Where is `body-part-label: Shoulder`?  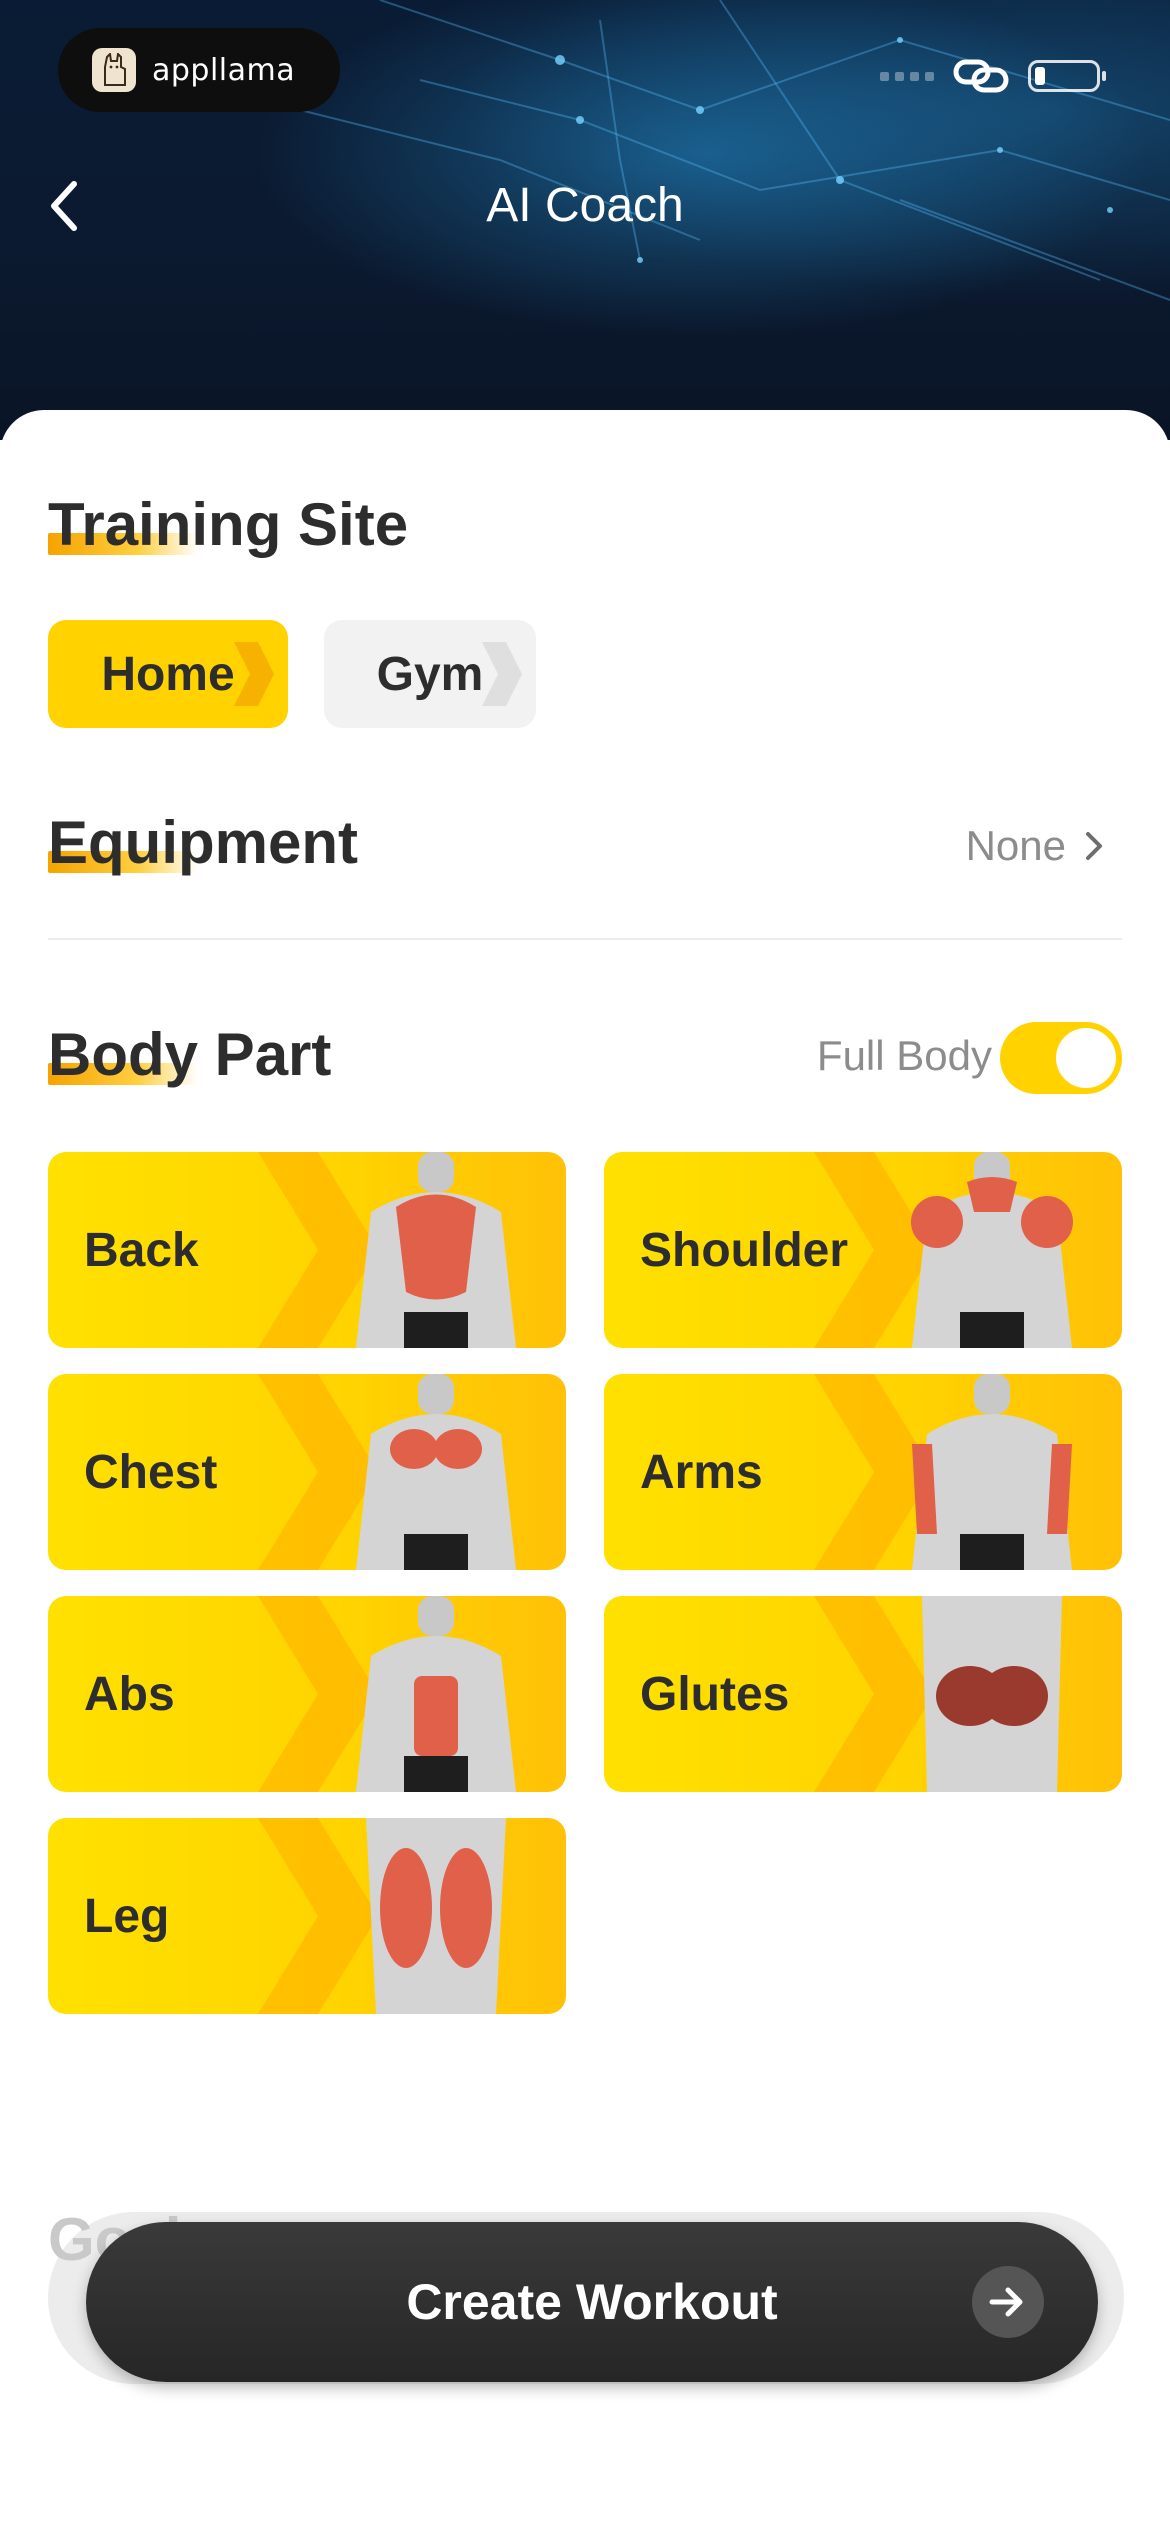 body-part-label: Shoulder is located at coordinates (744, 1250).